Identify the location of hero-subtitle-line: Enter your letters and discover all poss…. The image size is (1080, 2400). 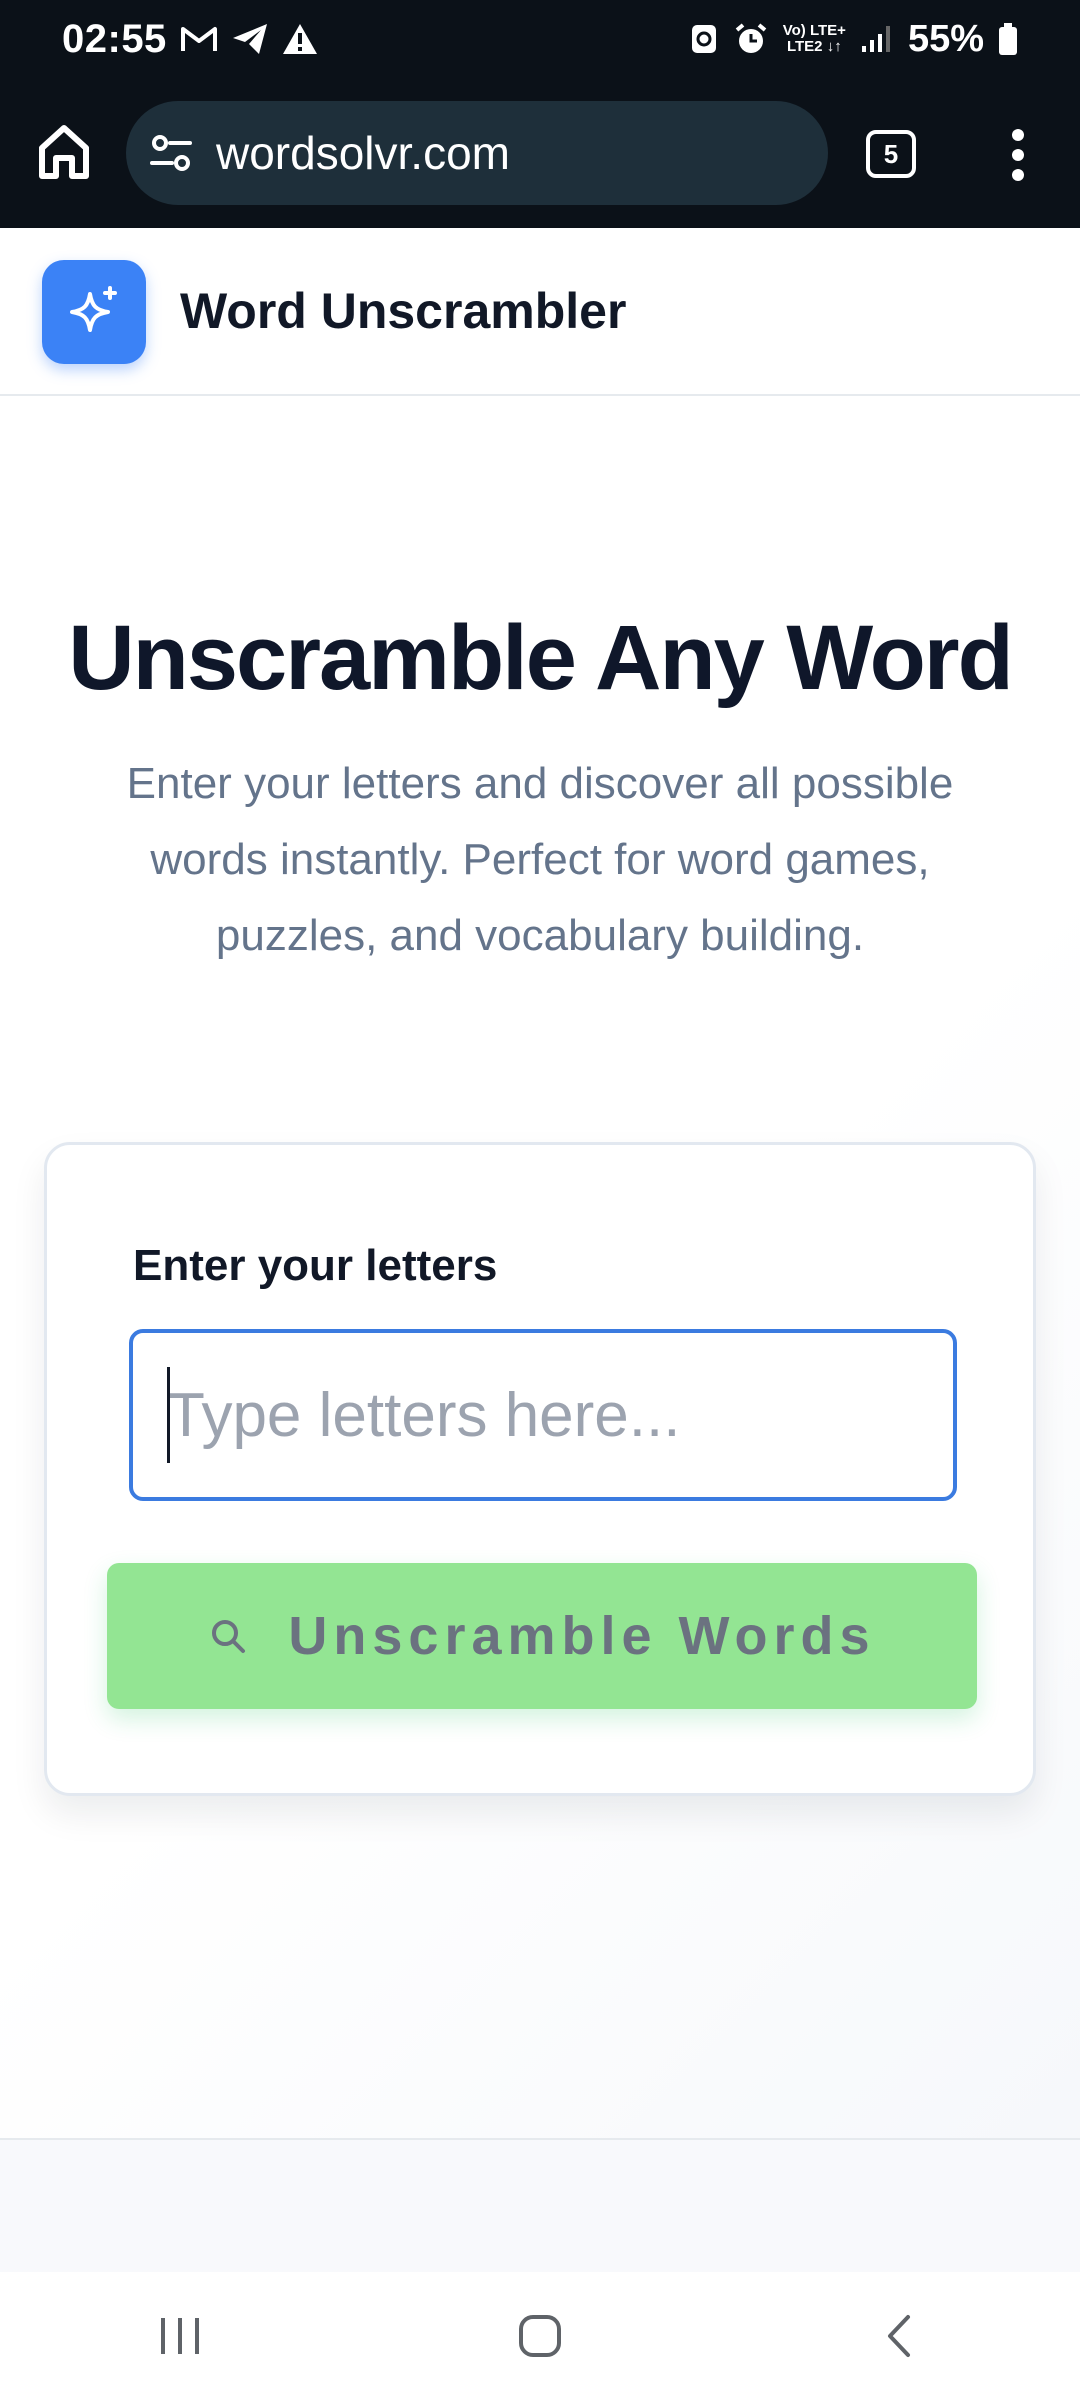
(540, 783).